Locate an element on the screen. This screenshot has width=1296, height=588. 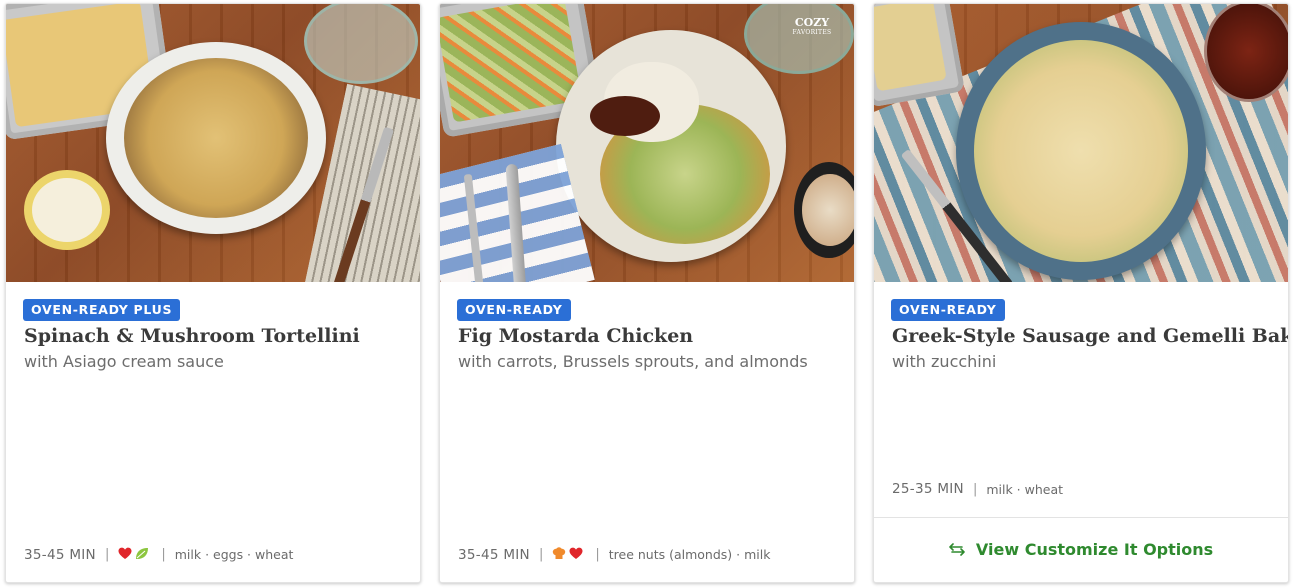
meal-title: Spinach & Mushroom Tortellini is located at coordinates (192, 336).